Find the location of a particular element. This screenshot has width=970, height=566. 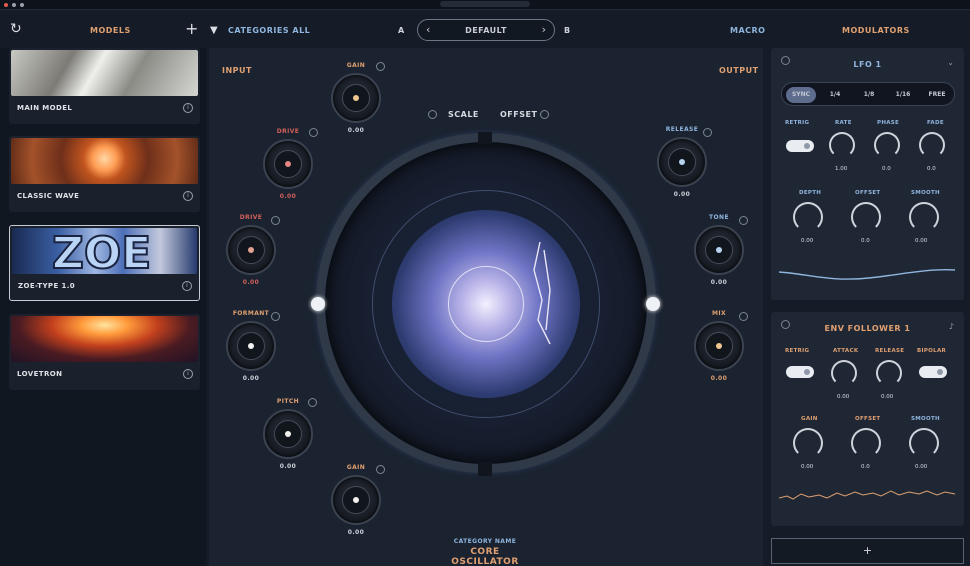

add-model-button: + is located at coordinates (191, 29).